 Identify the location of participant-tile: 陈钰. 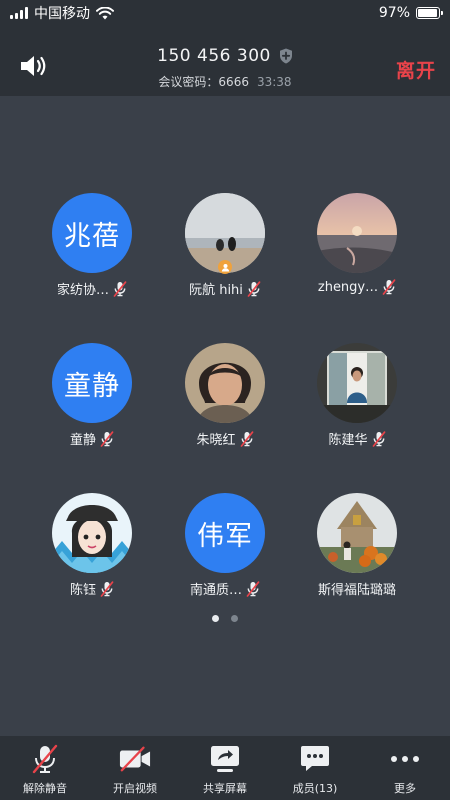
(92, 553).